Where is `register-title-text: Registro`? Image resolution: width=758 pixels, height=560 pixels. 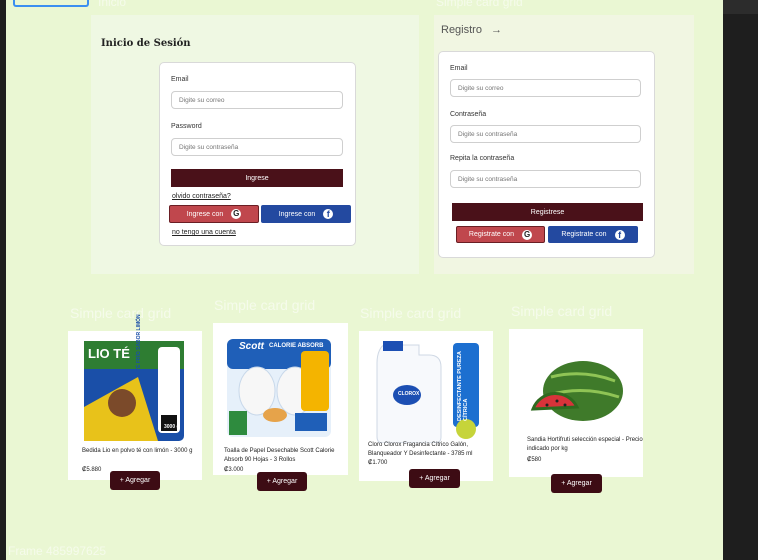 register-title-text: Registro is located at coordinates (461, 30).